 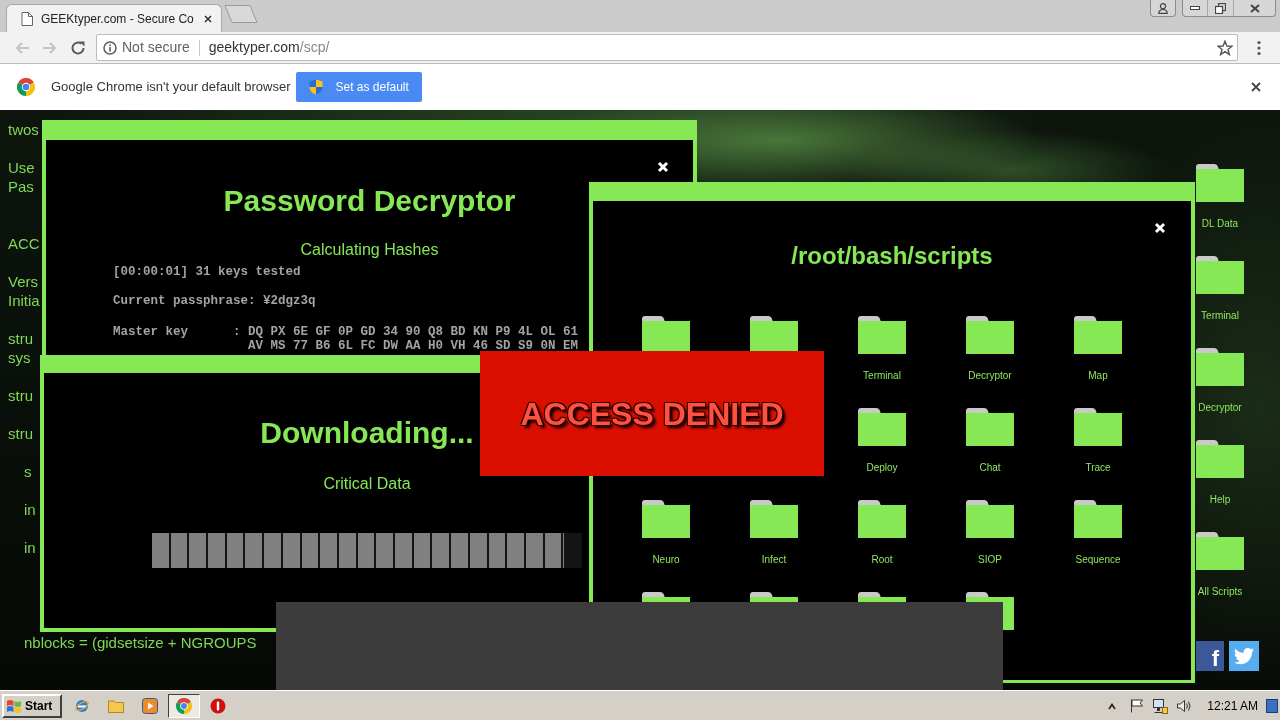 I want to click on security-label: Not secure, so click(x=156, y=47).